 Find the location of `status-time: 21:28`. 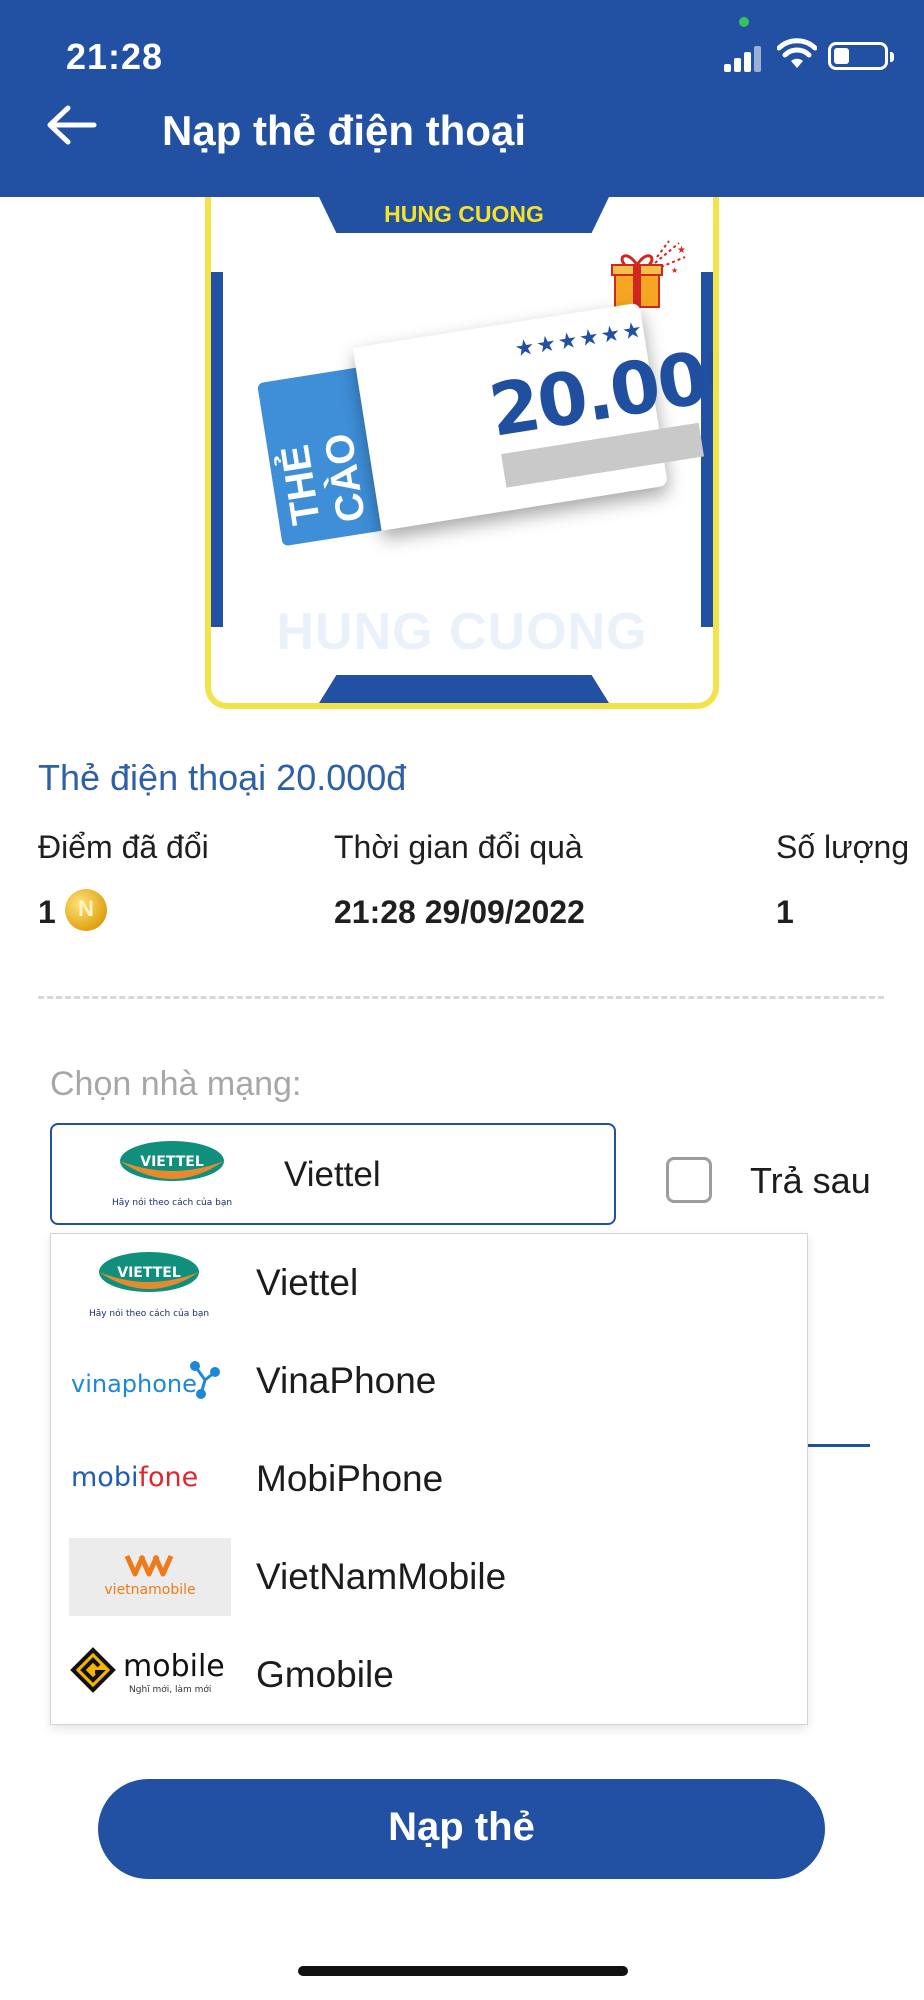

status-time: 21:28 is located at coordinates (115, 56).